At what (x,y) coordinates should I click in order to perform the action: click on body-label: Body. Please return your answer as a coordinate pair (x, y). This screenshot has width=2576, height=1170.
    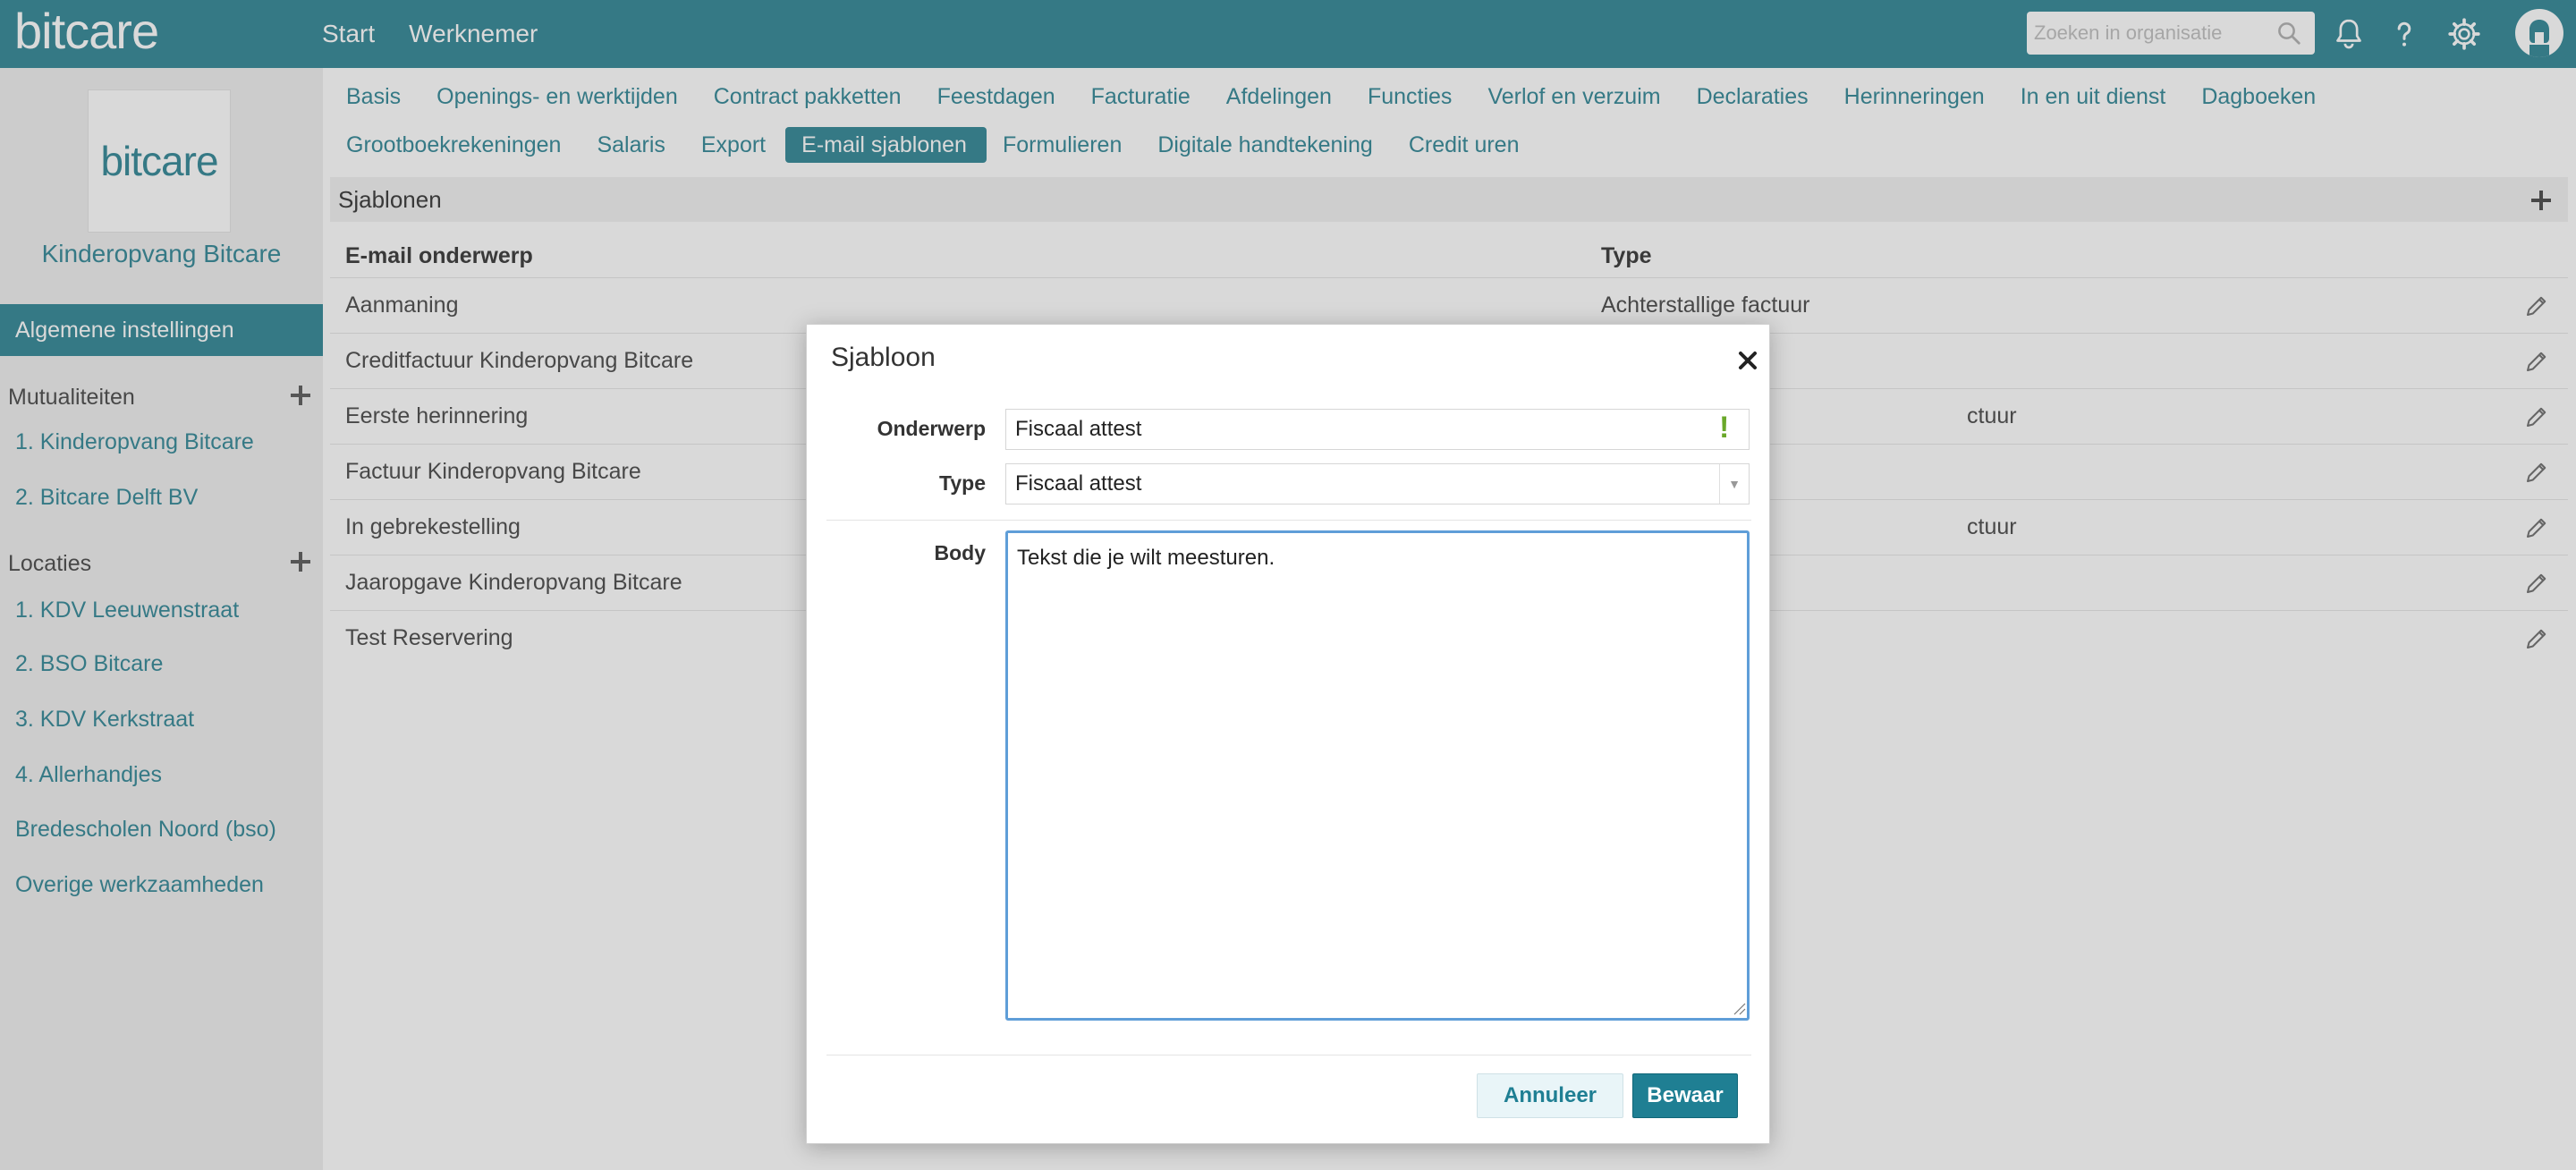
    Looking at the image, I should click on (960, 552).